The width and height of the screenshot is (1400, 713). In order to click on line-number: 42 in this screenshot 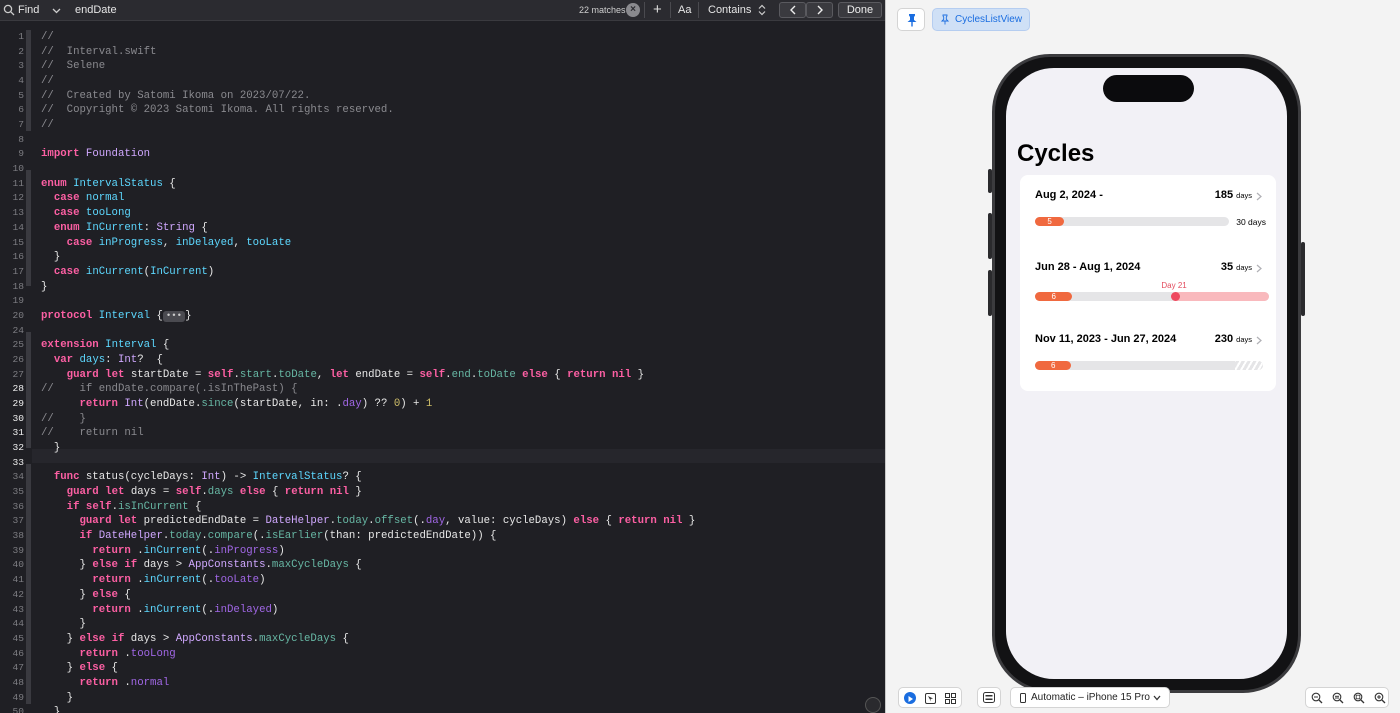, I will do `click(18, 594)`.